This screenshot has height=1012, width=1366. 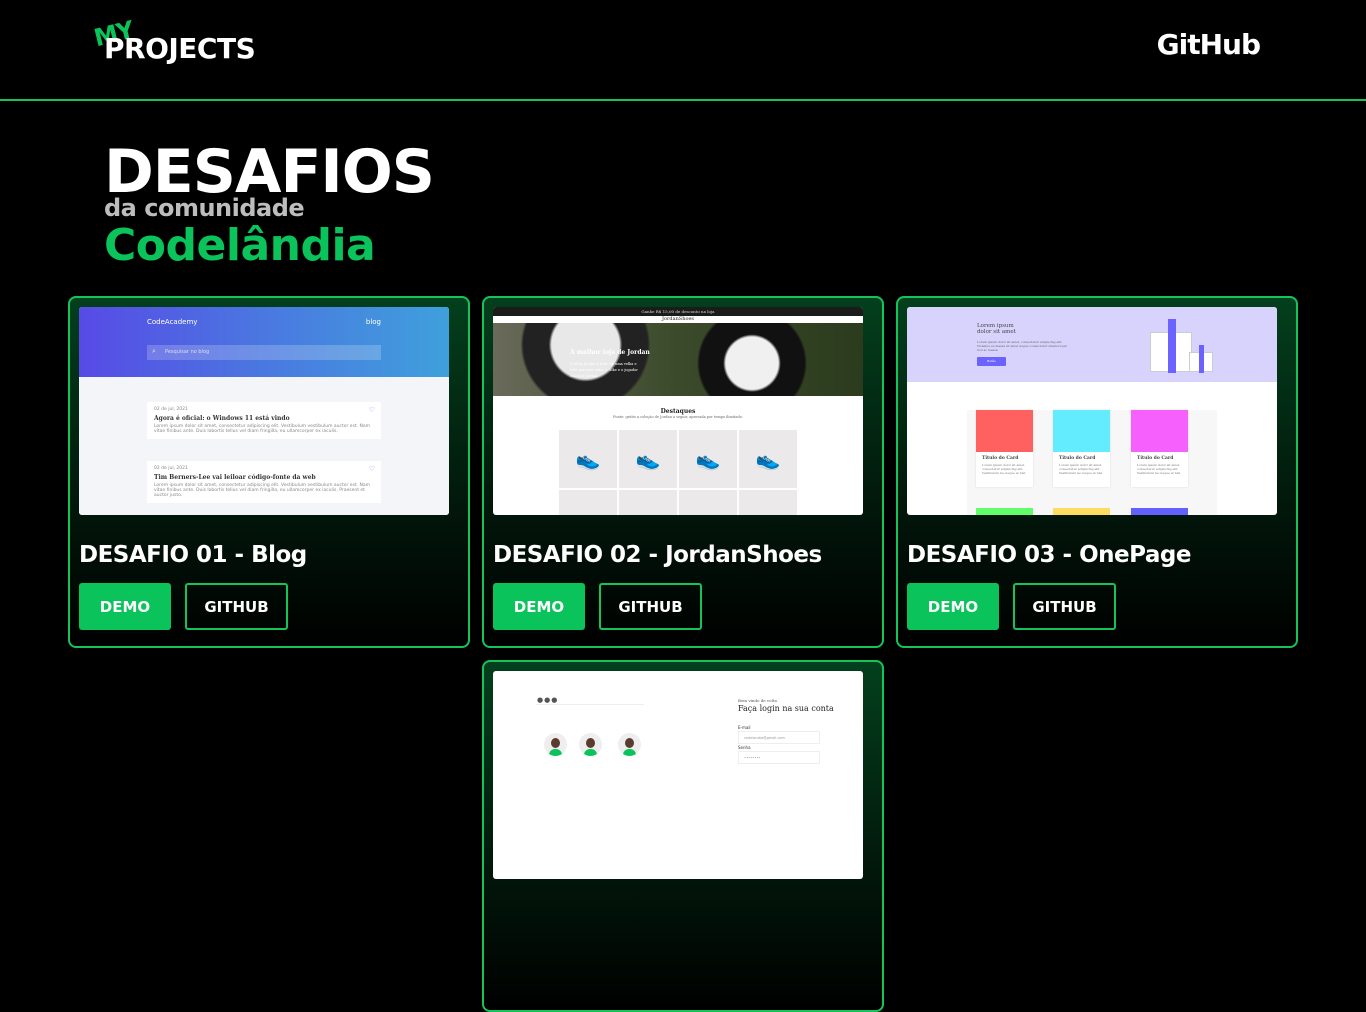 I want to click on project-title: DESAFIO 03 - OnePage, so click(x=1049, y=555).